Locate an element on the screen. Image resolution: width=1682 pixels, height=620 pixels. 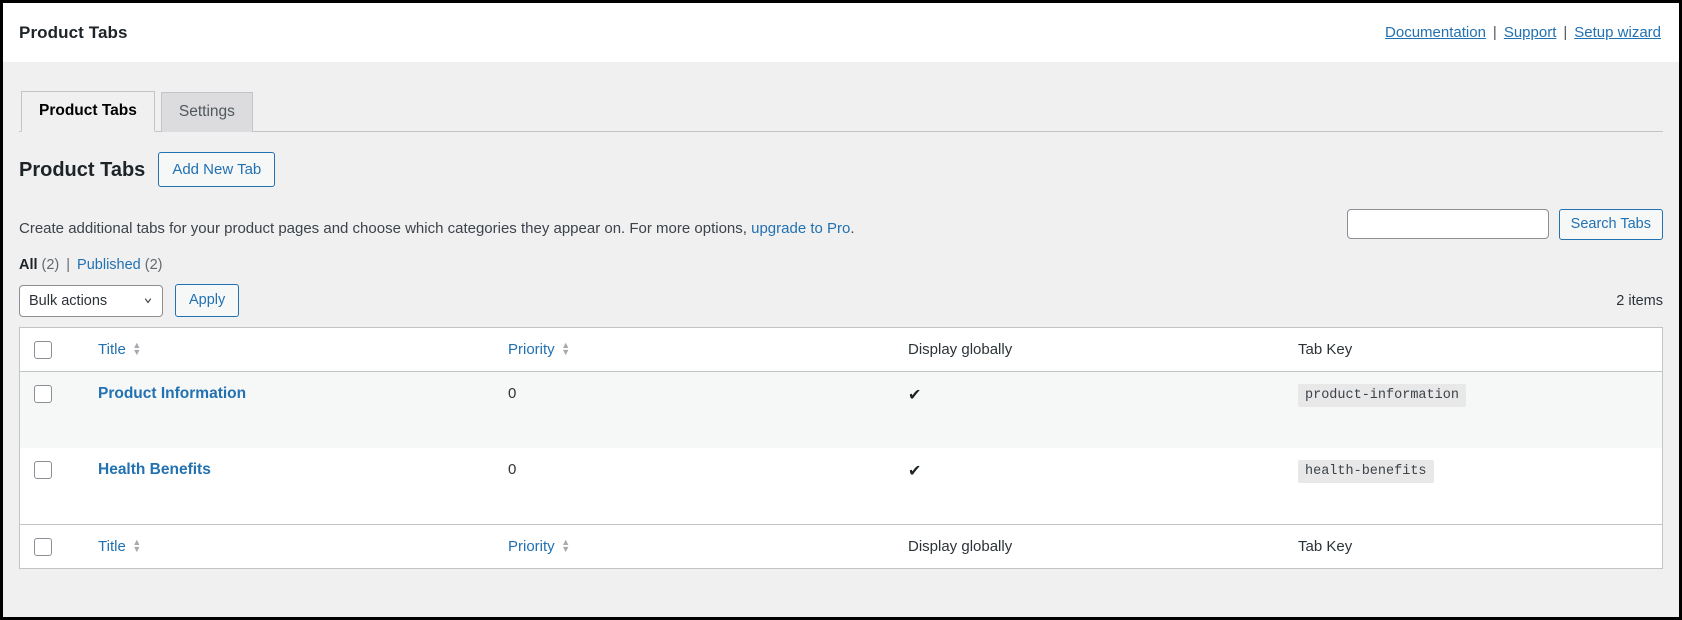
footer-display-globally: Display globally is located at coordinates (1093, 545).